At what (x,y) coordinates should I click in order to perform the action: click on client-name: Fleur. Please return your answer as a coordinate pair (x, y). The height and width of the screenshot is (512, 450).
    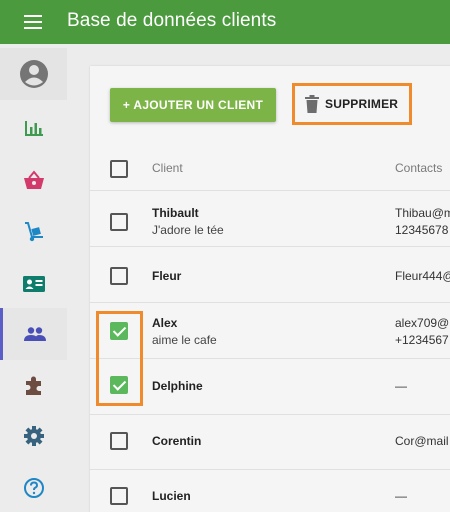
    Looking at the image, I should click on (167, 276).